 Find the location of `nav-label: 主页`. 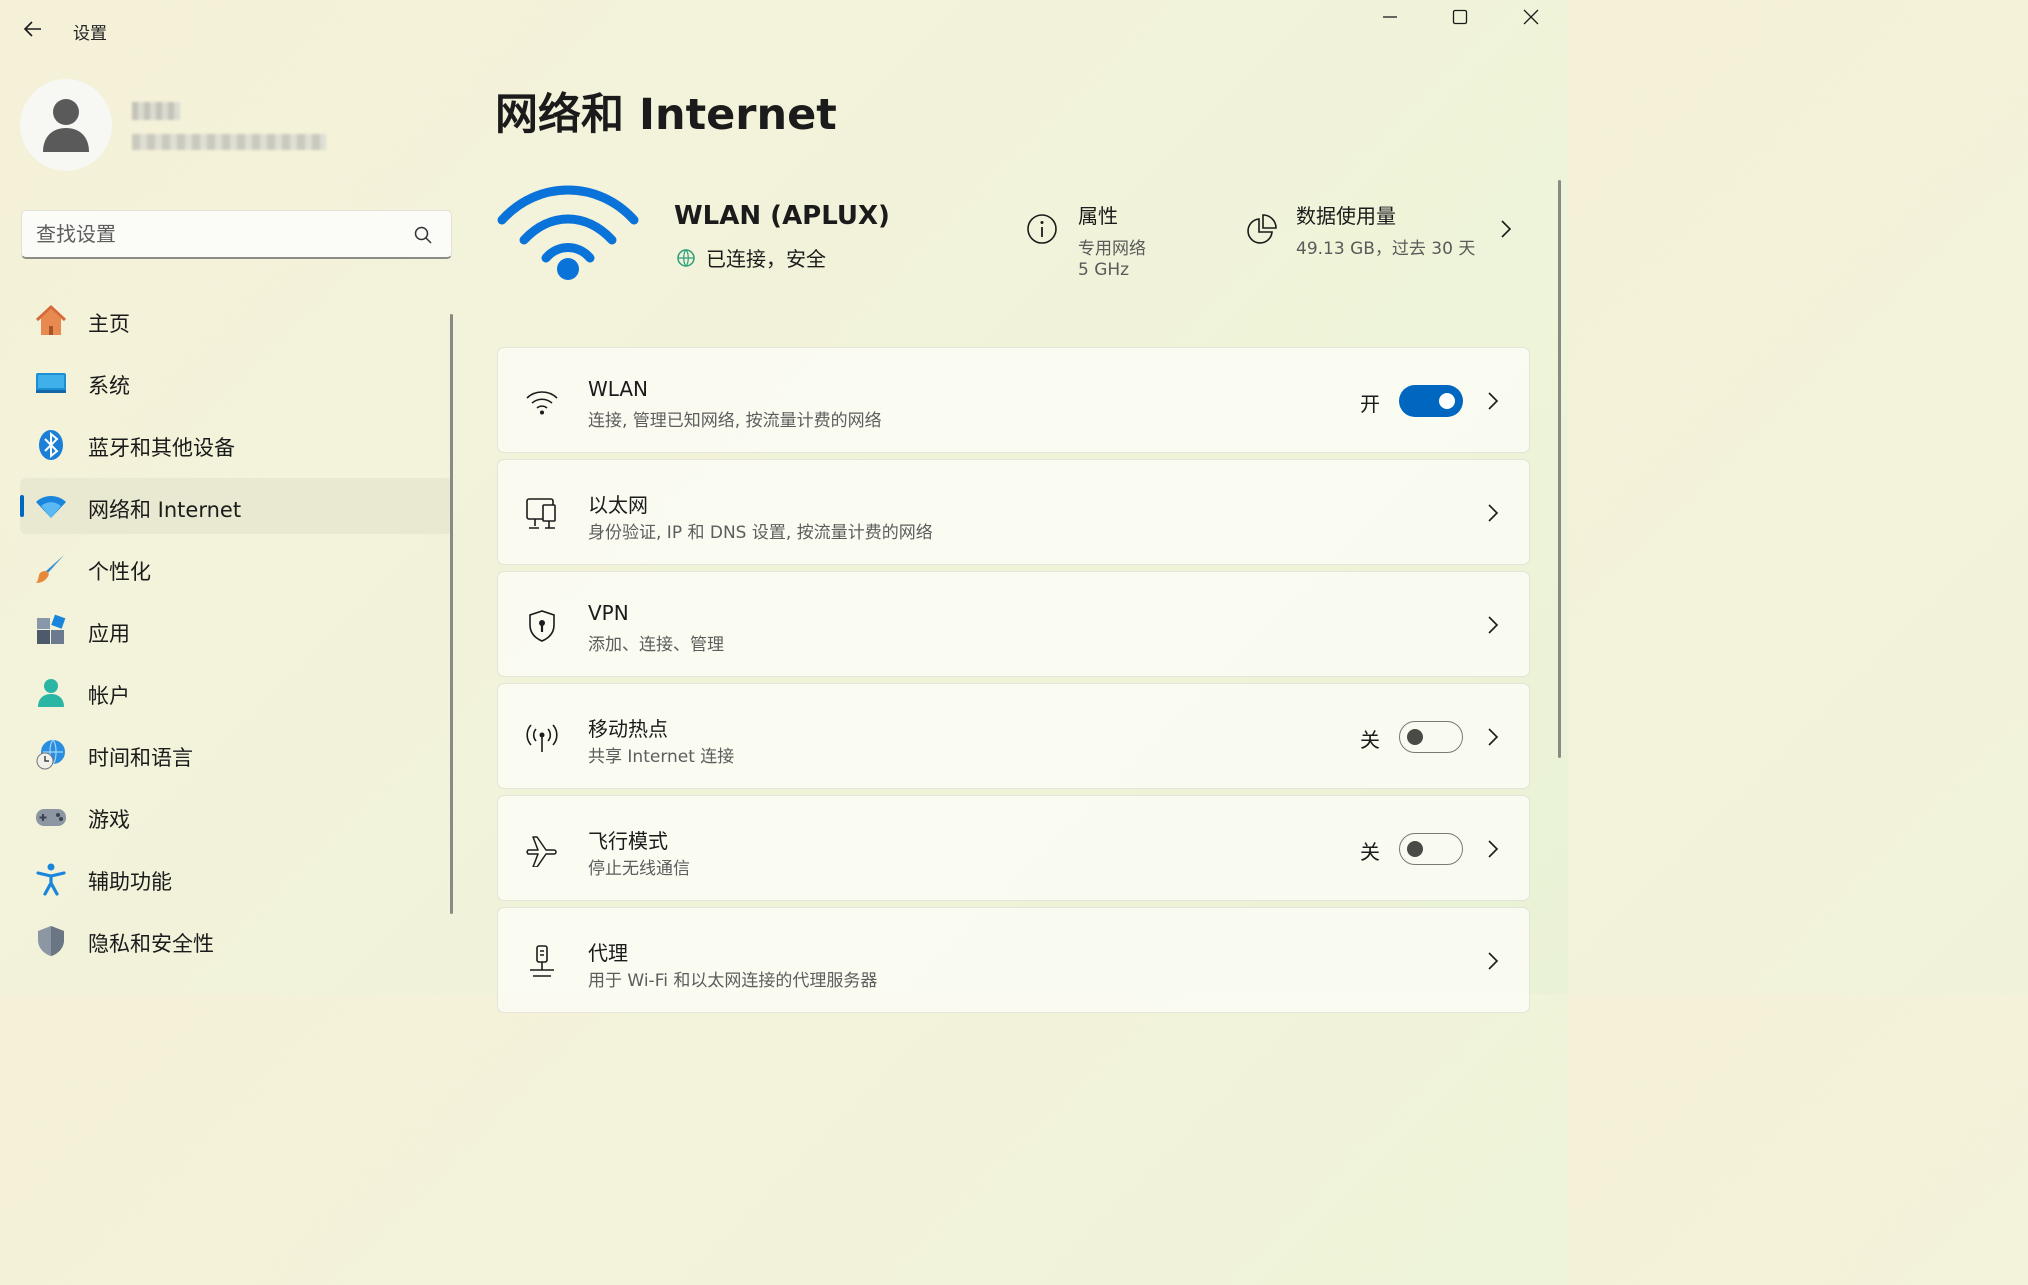

nav-label: 主页 is located at coordinates (109, 324).